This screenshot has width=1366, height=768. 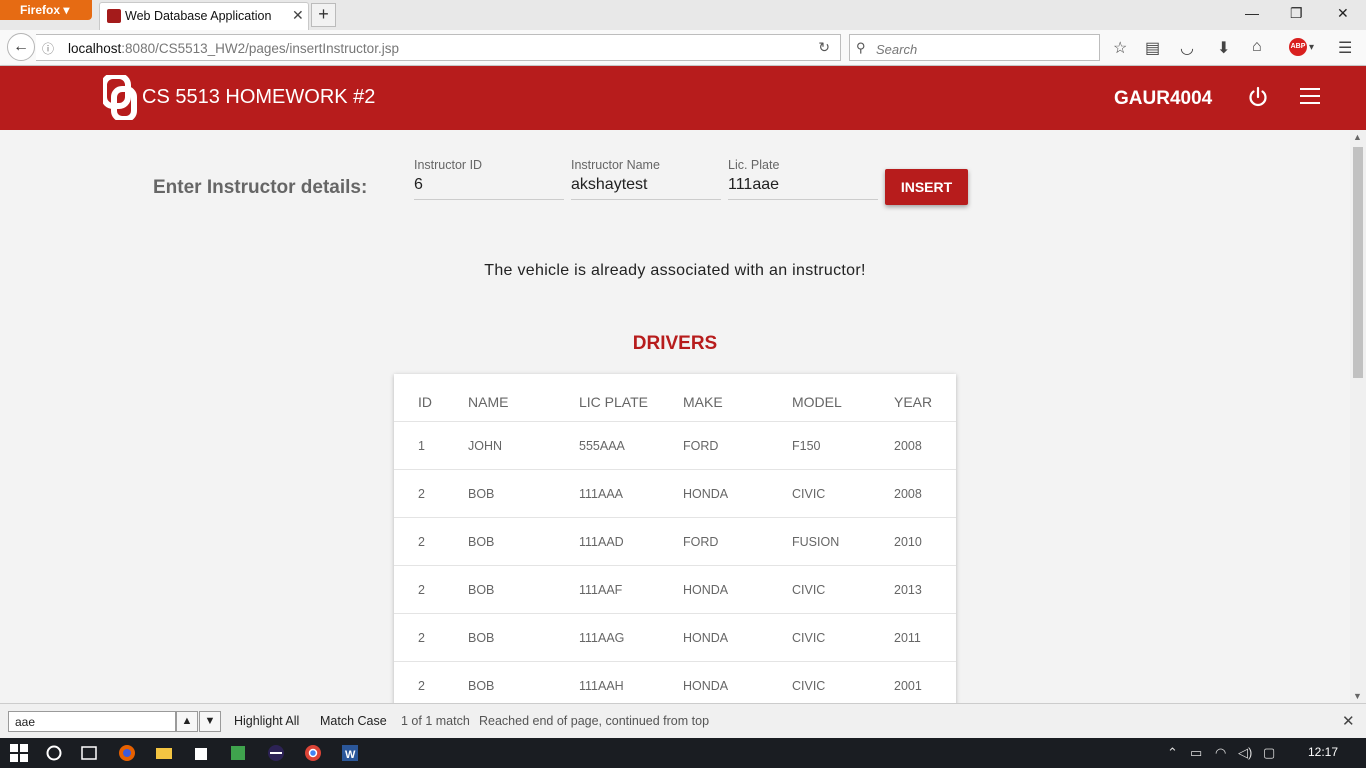 What do you see at coordinates (913, 402) in the screenshot?
I see `column-header: YEAR` at bounding box center [913, 402].